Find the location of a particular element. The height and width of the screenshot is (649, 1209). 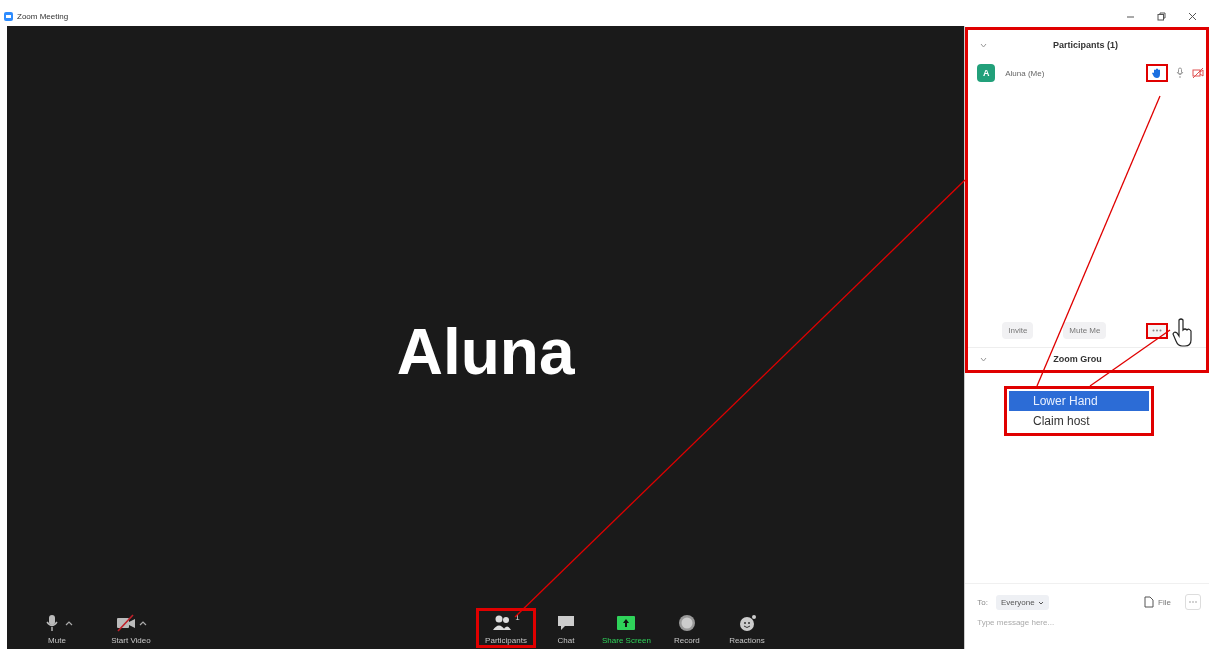

participant-name: Aluna (Me) is located at coordinates (1025, 73).